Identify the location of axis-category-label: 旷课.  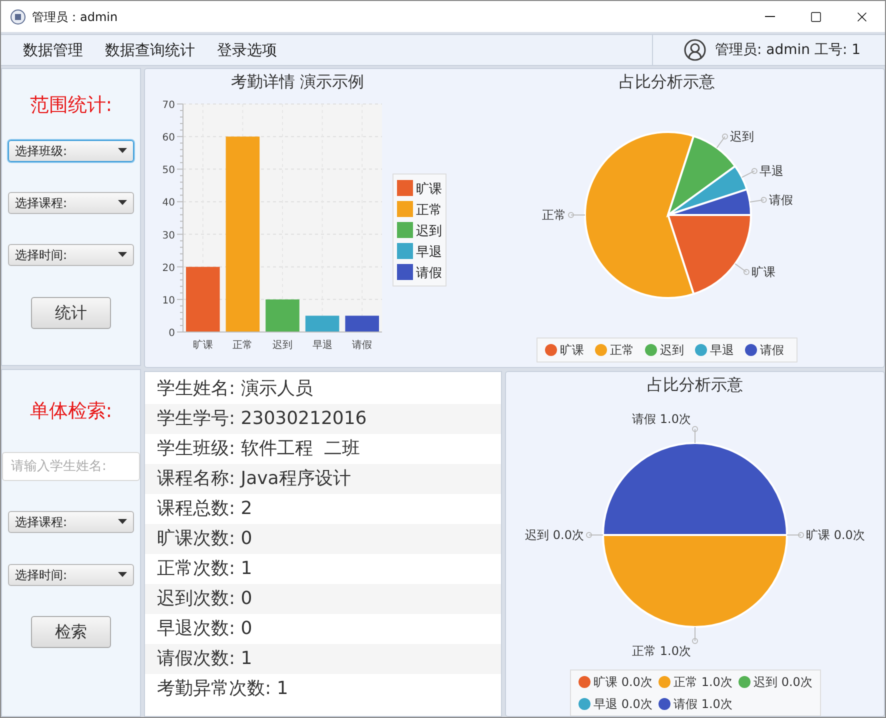
(202, 345).